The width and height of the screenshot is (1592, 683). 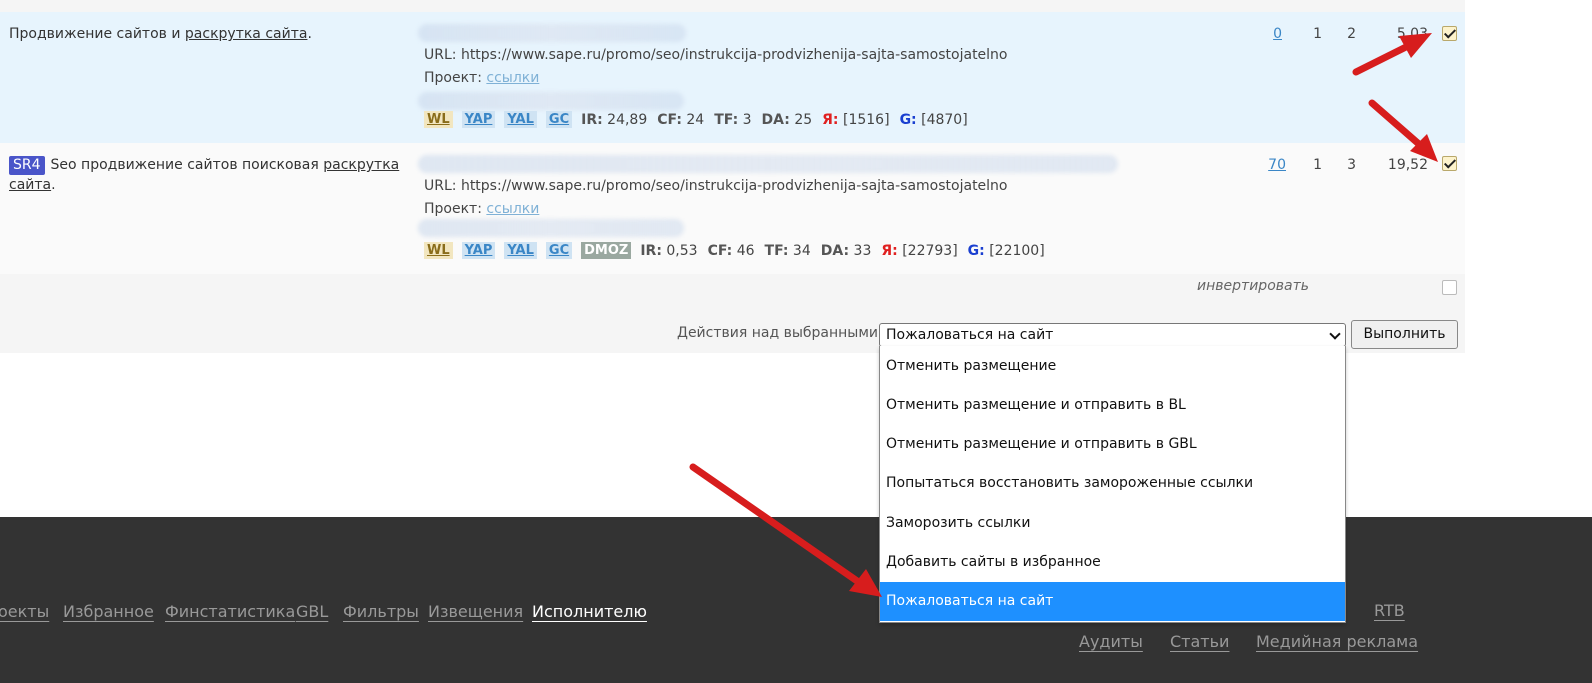 I want to click on count-cell: 3, so click(x=1351, y=165).